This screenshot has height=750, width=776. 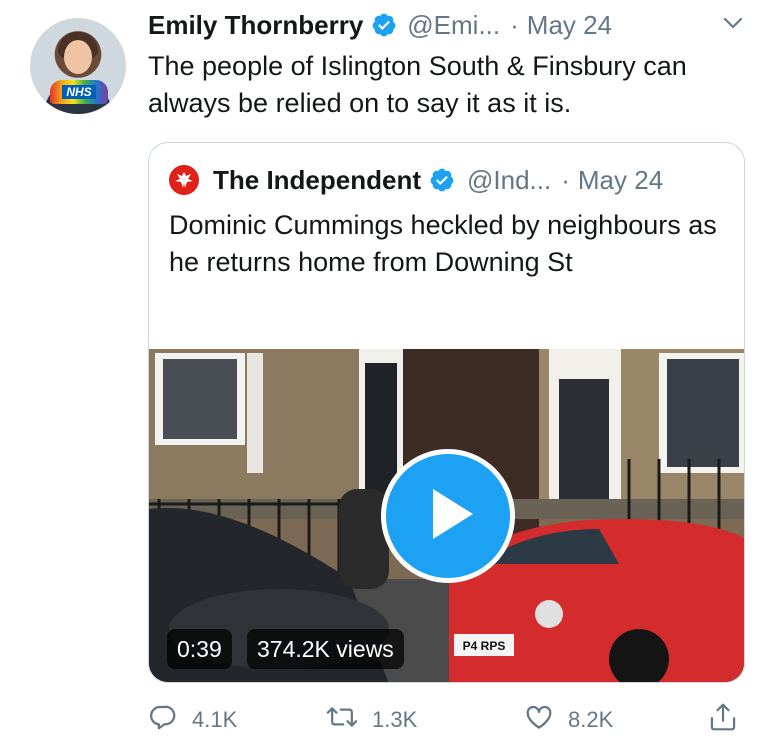 I want to click on play-icon, so click(x=448, y=516).